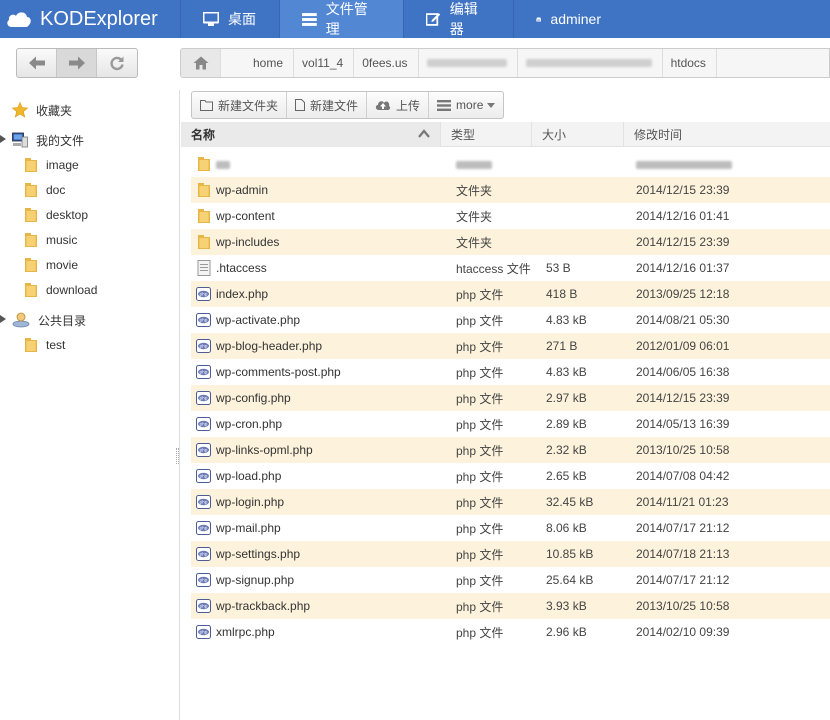 This screenshot has width=830, height=720. What do you see at coordinates (510, 242) in the screenshot?
I see `file-row: wp-includes 文件夹 2014/12/15 23:39` at bounding box center [510, 242].